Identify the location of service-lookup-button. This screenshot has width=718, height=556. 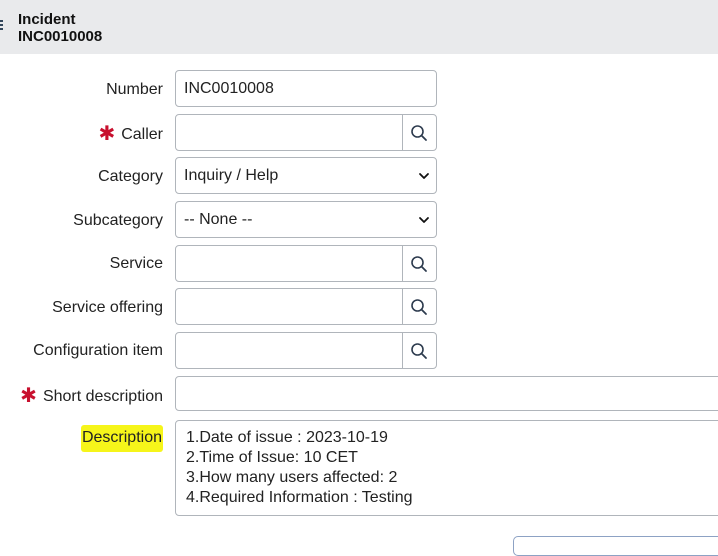
(418, 263).